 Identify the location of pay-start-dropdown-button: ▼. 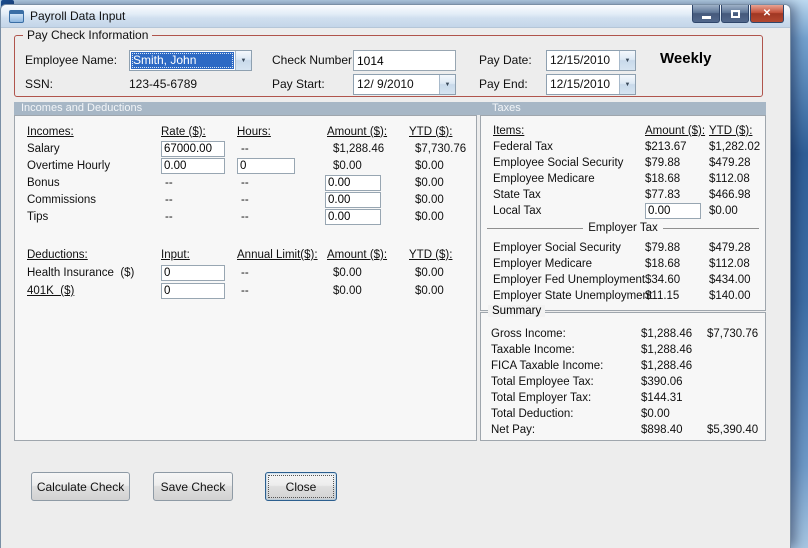
(447, 84).